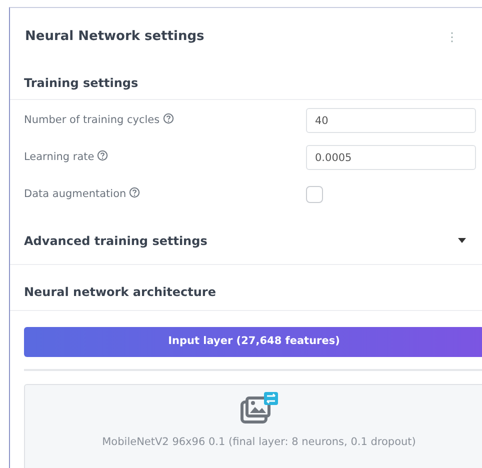 The height and width of the screenshot is (468, 482). What do you see at coordinates (80, 83) in the screenshot?
I see `section-title: Training settings` at bounding box center [80, 83].